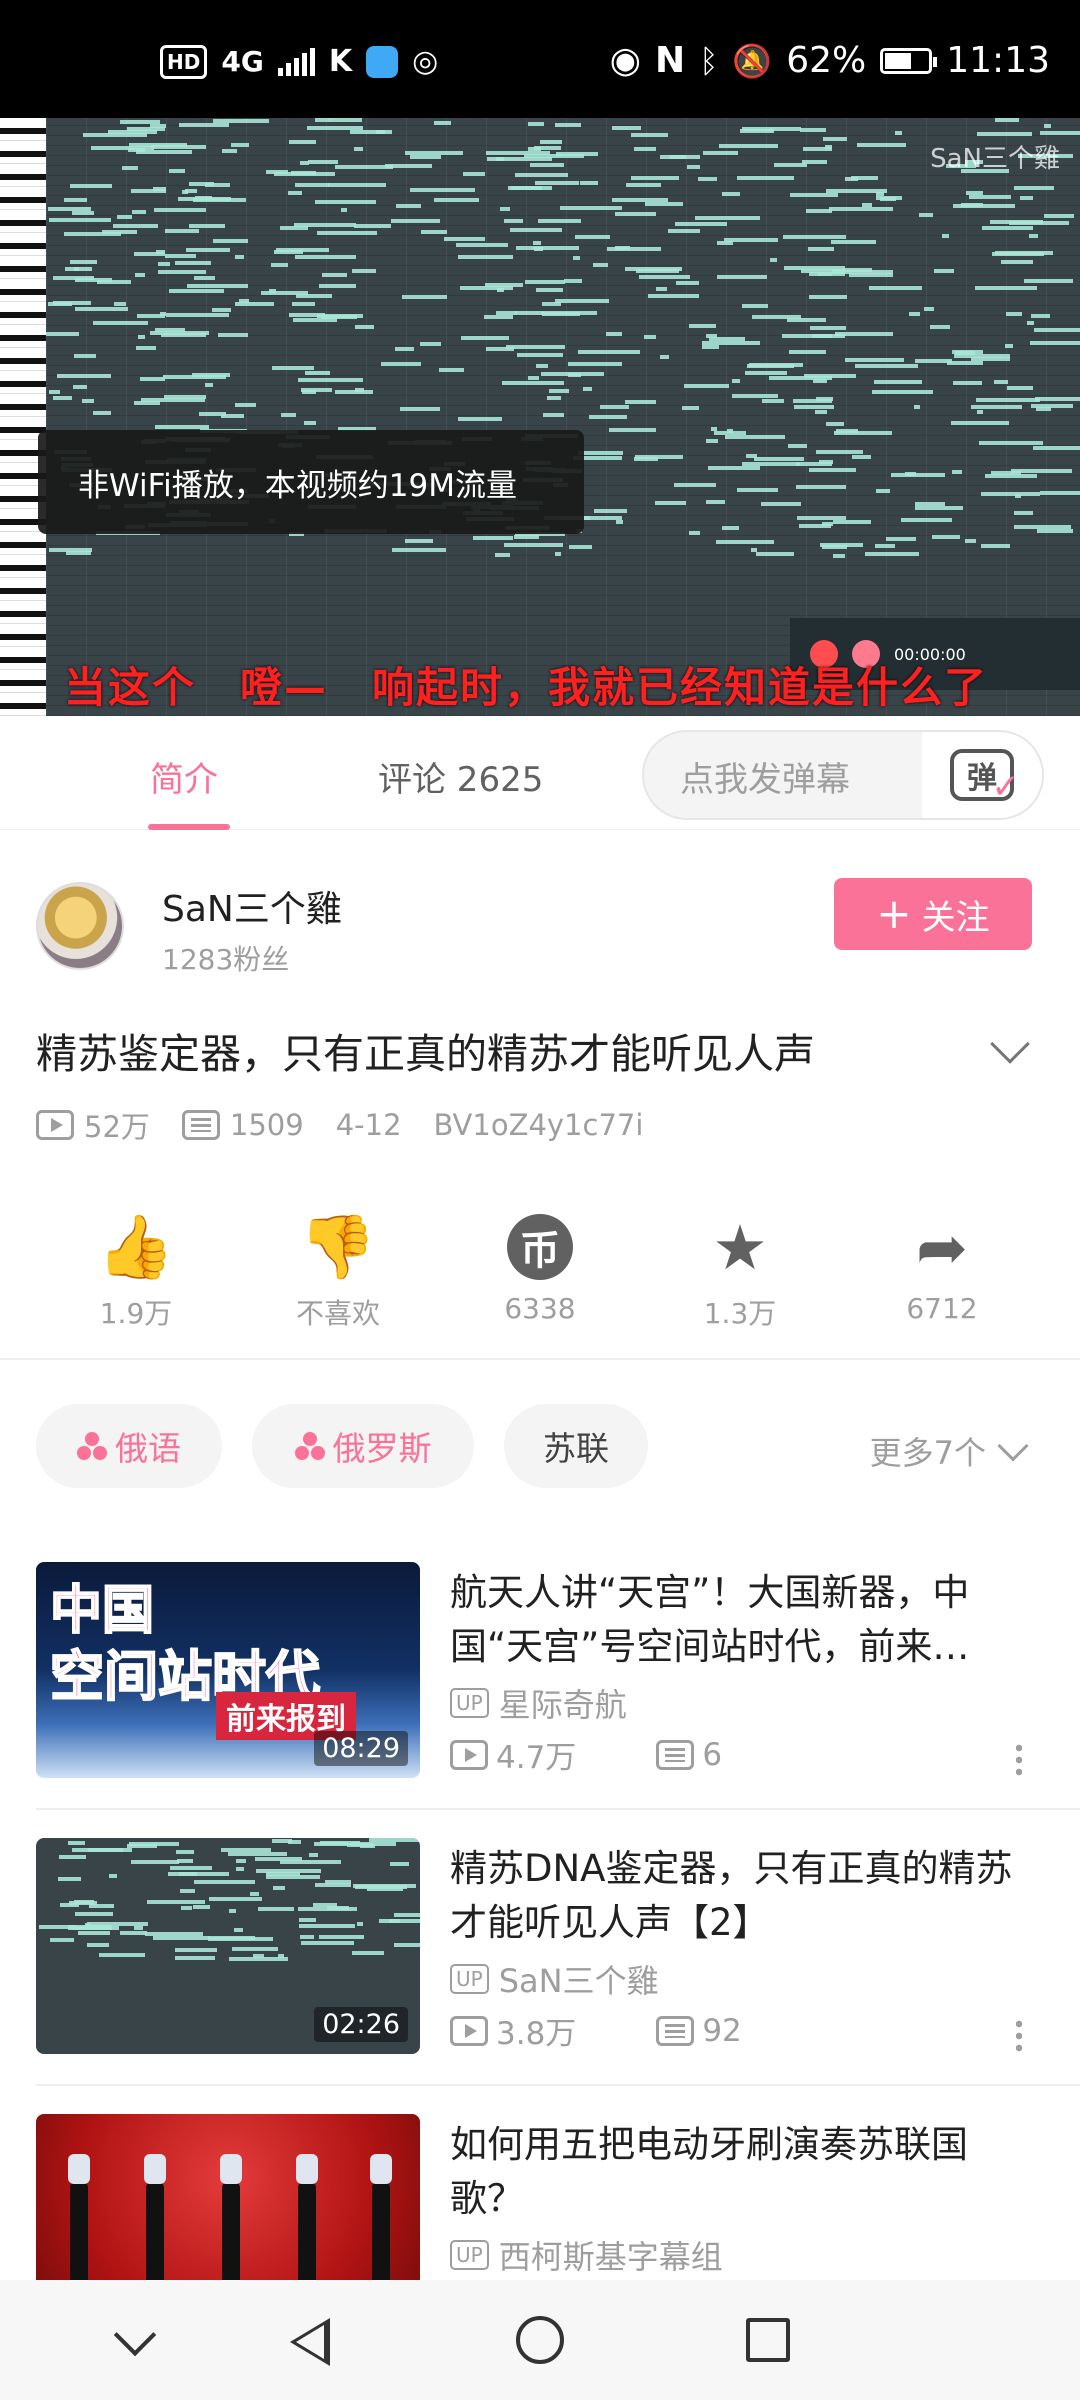 The image size is (1080, 2400). What do you see at coordinates (148, 1448) in the screenshot?
I see `tag-label: 俄语` at bounding box center [148, 1448].